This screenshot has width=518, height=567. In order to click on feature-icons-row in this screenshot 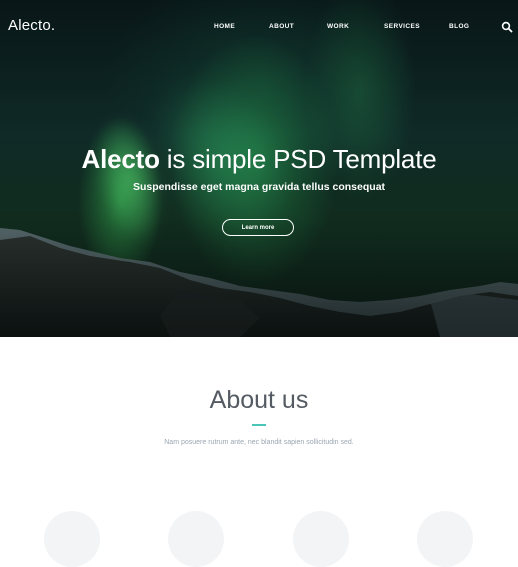, I will do `click(259, 536)`.